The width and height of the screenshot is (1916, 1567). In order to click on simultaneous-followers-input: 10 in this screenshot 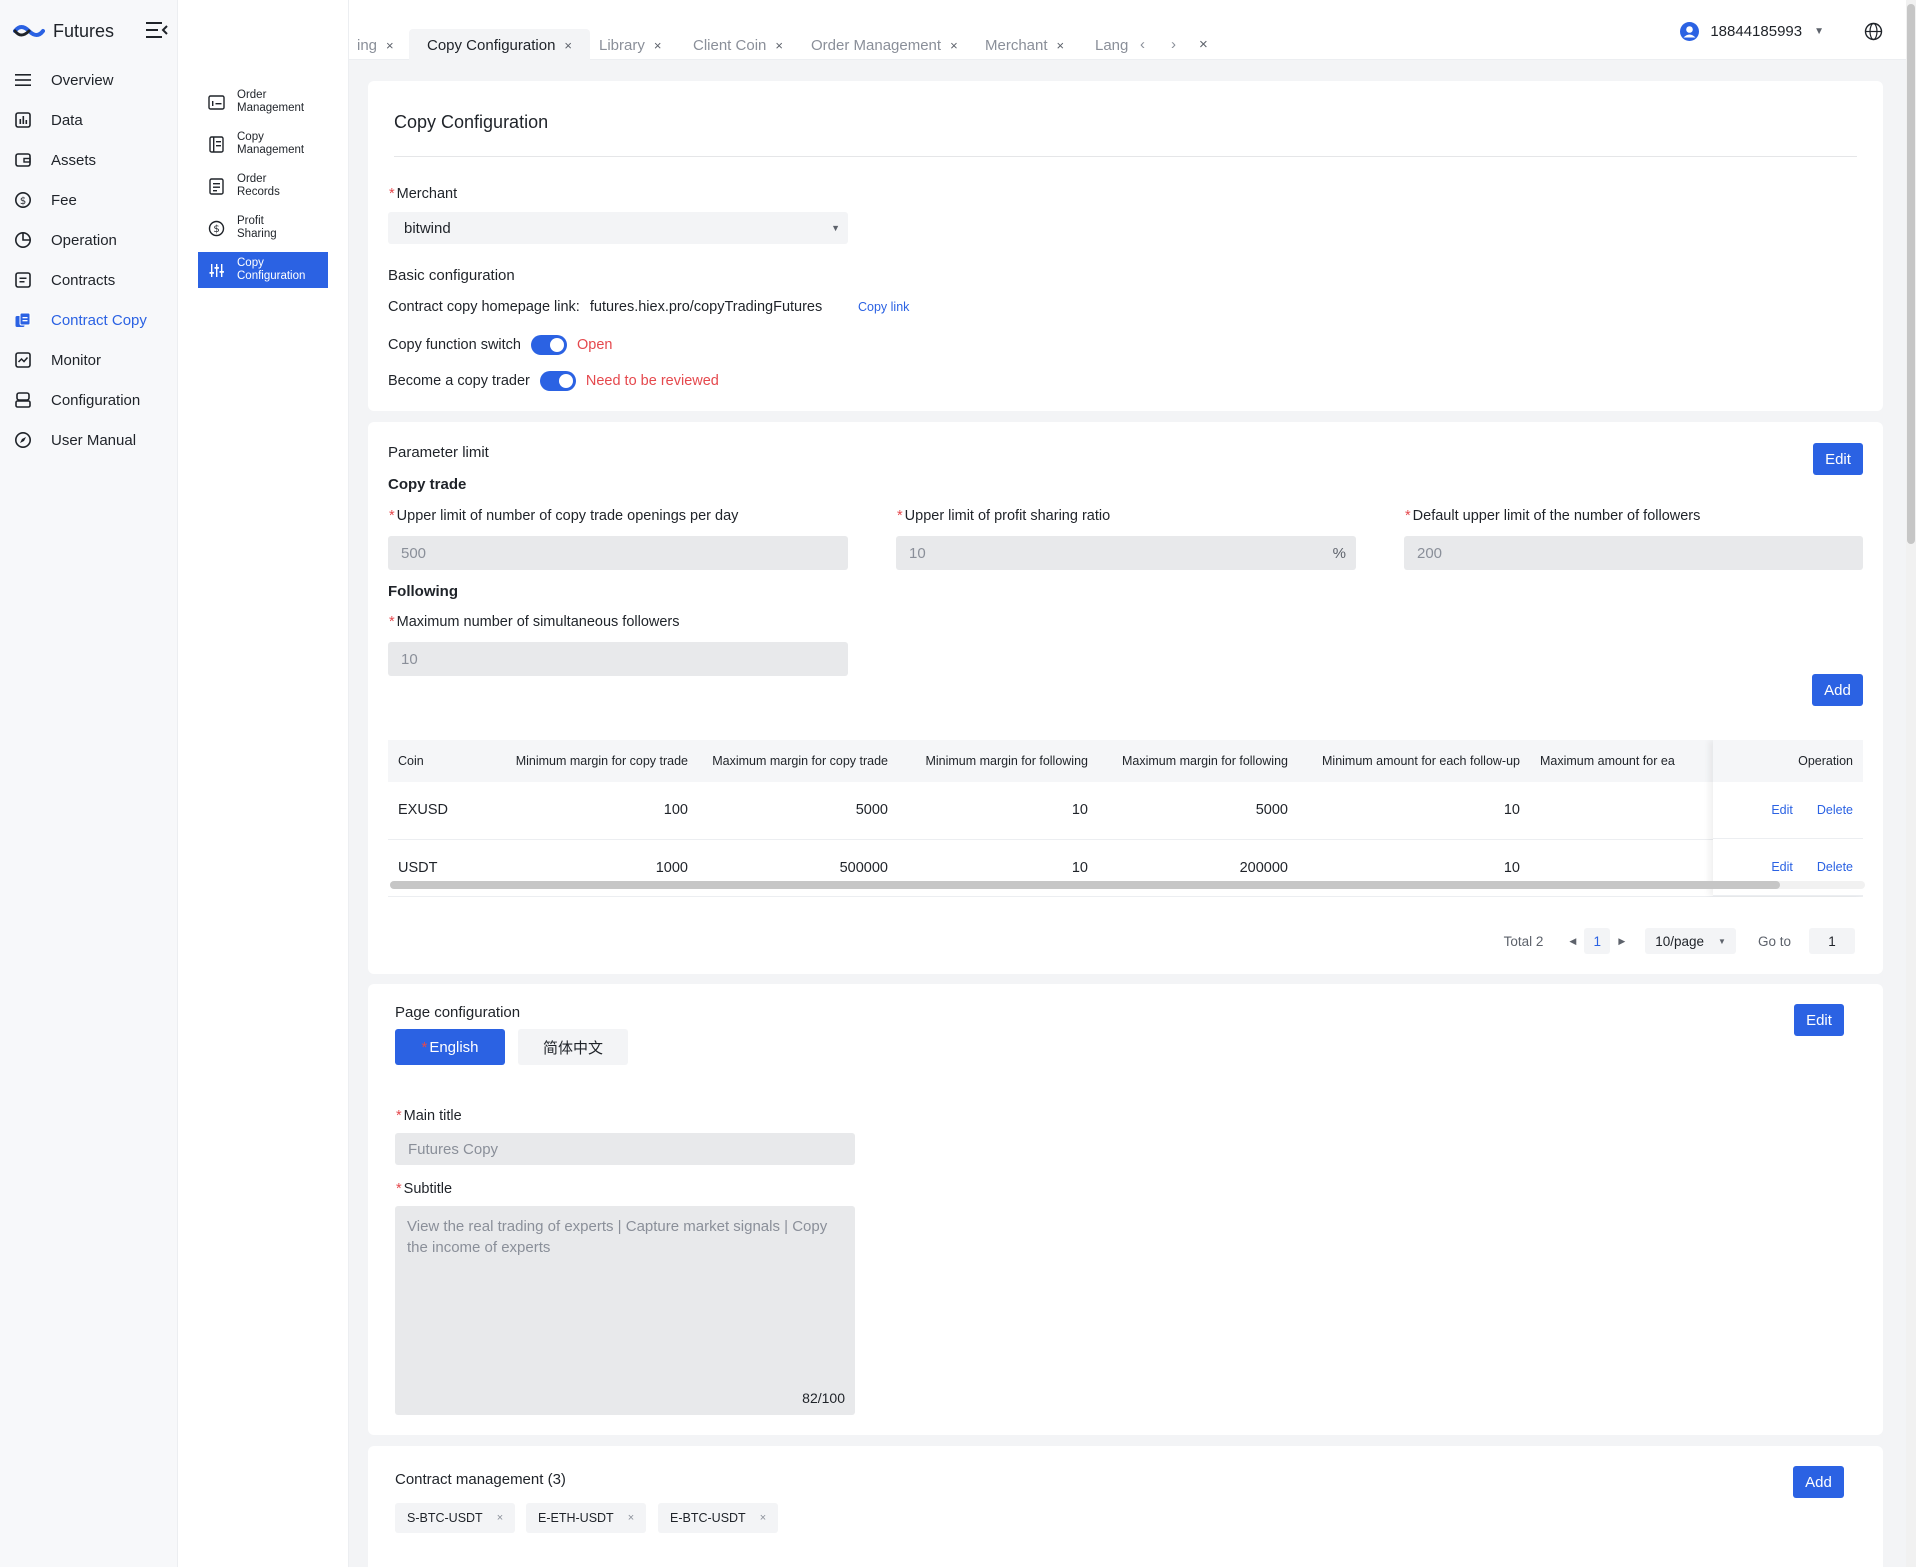, I will do `click(618, 659)`.